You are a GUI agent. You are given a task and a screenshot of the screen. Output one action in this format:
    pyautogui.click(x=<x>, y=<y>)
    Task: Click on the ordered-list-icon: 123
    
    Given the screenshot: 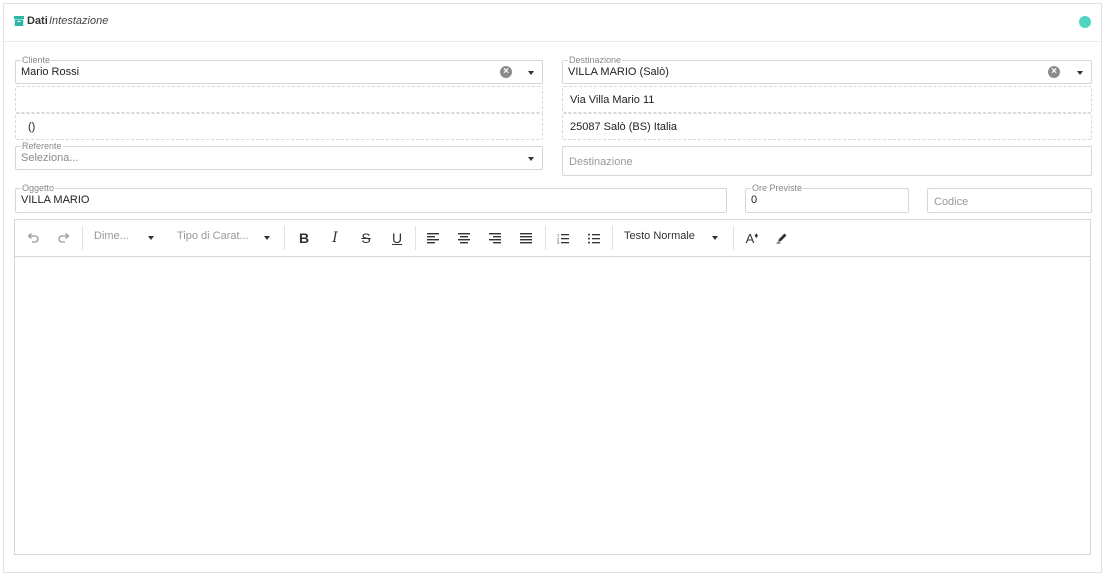 What is the action you would take?
    pyautogui.click(x=563, y=238)
    